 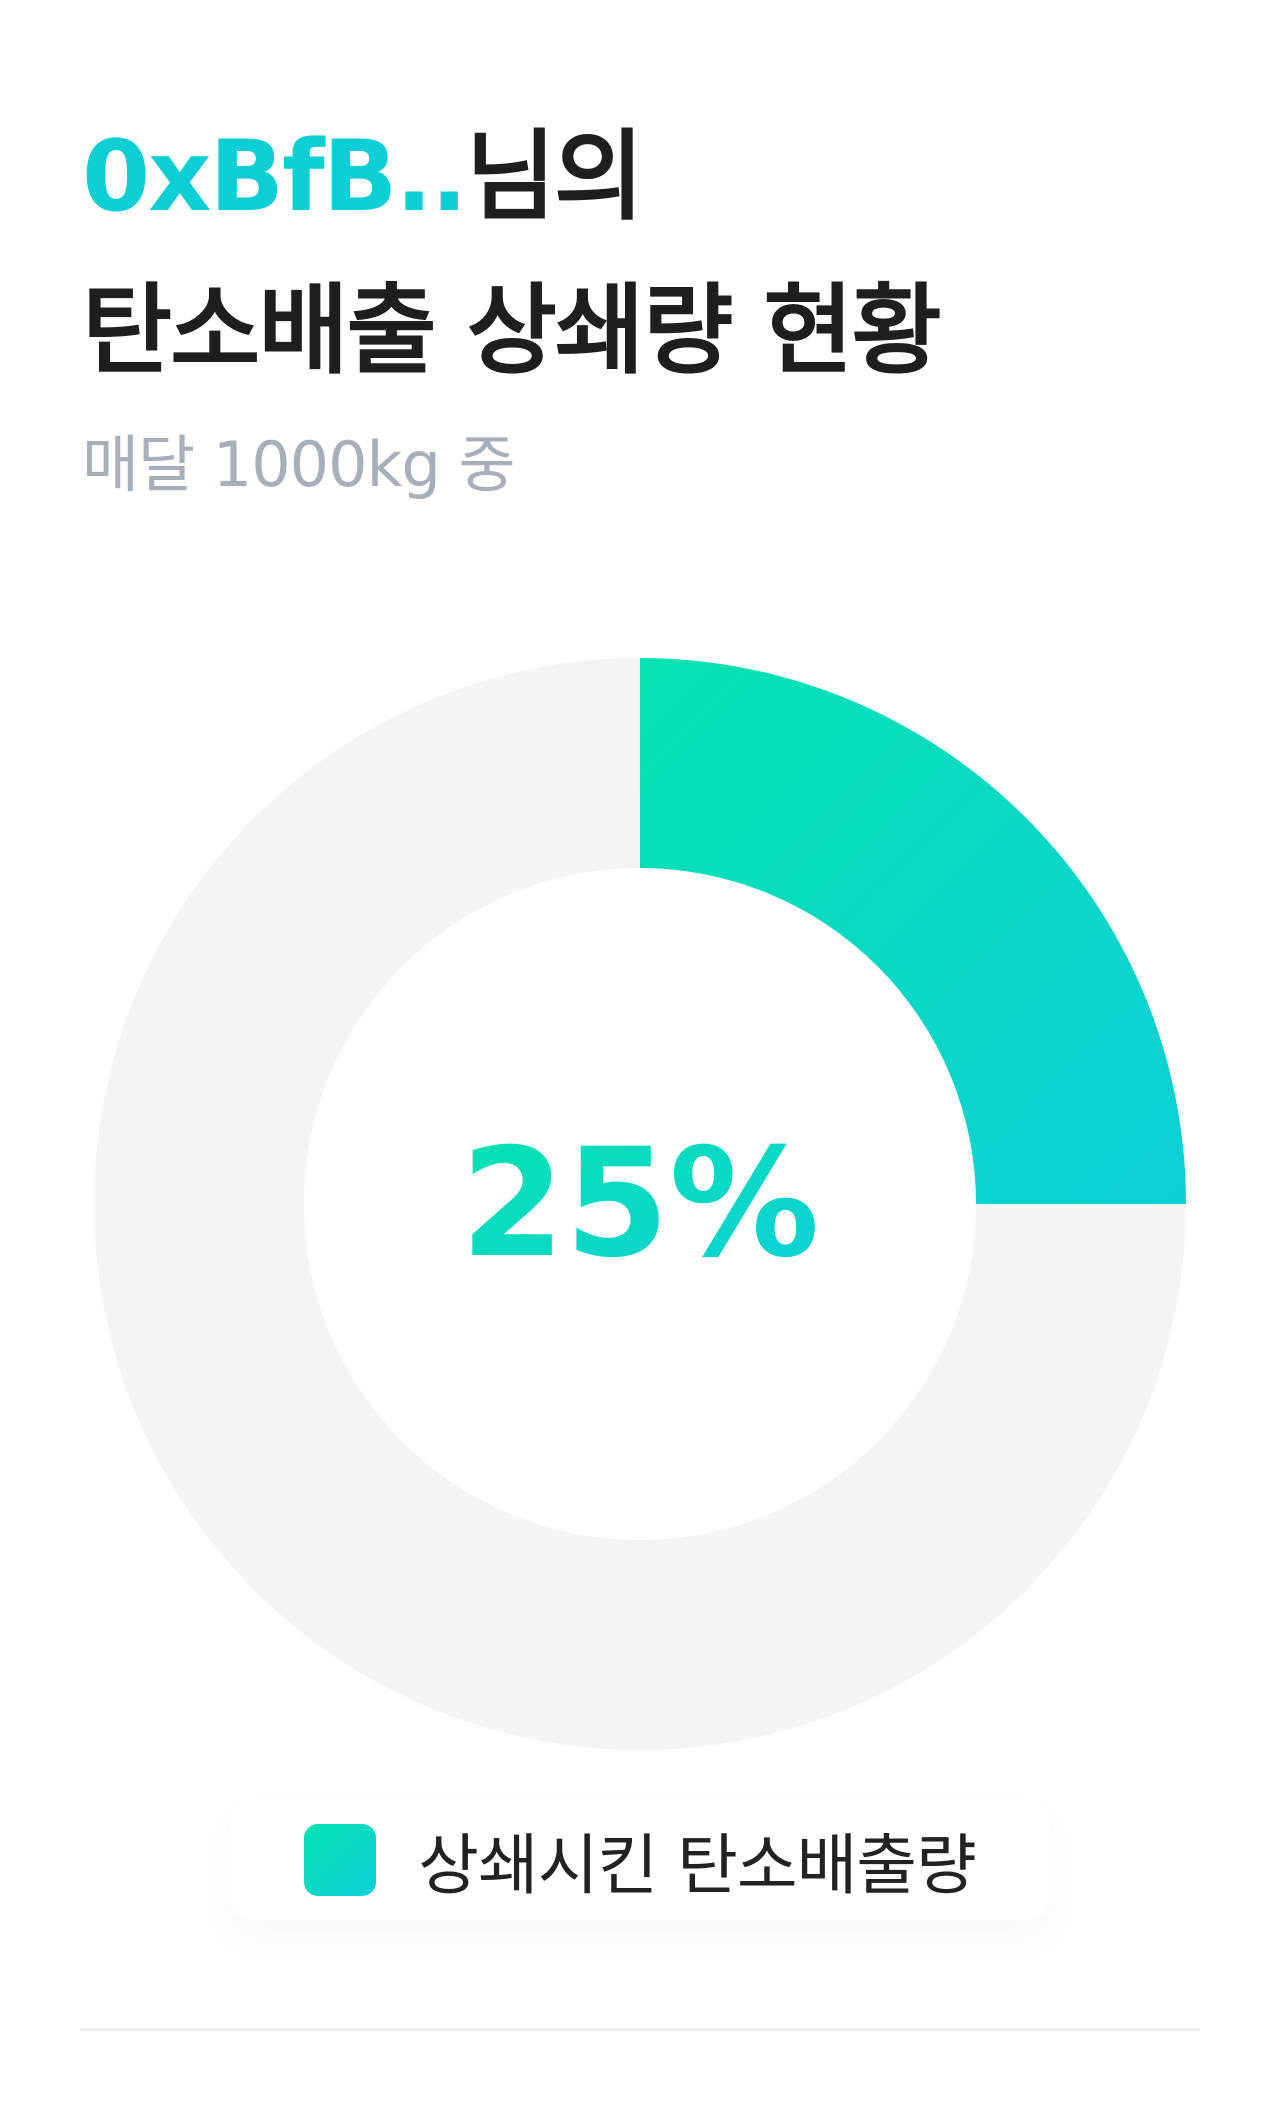 I want to click on donut-center-label: 25%, so click(x=639, y=1204).